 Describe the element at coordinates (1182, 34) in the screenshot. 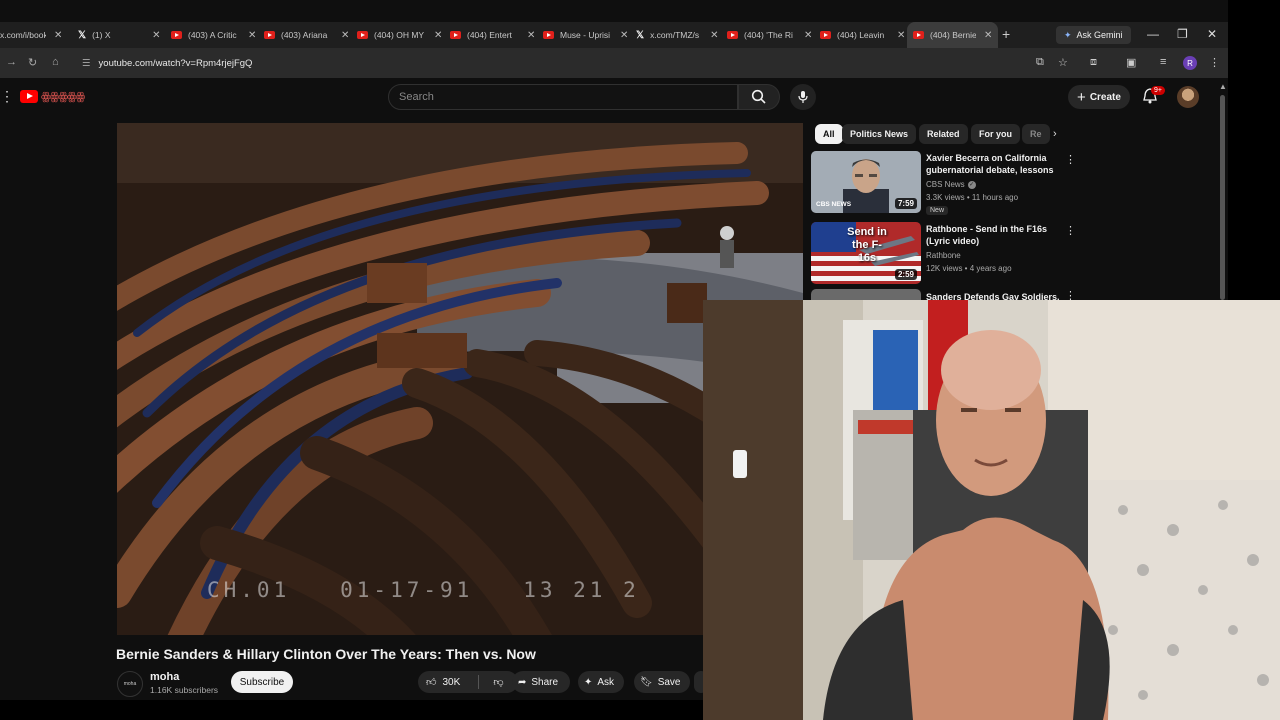

I see `restore-icon: ❐` at that location.